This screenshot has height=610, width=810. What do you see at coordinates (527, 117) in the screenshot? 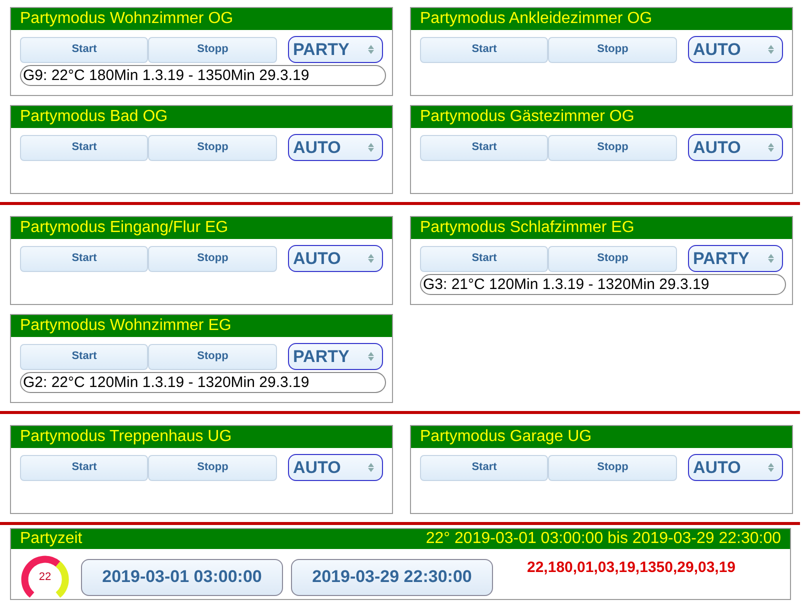
I see `card-title: Partymodus Gästezimmer OG` at bounding box center [527, 117].